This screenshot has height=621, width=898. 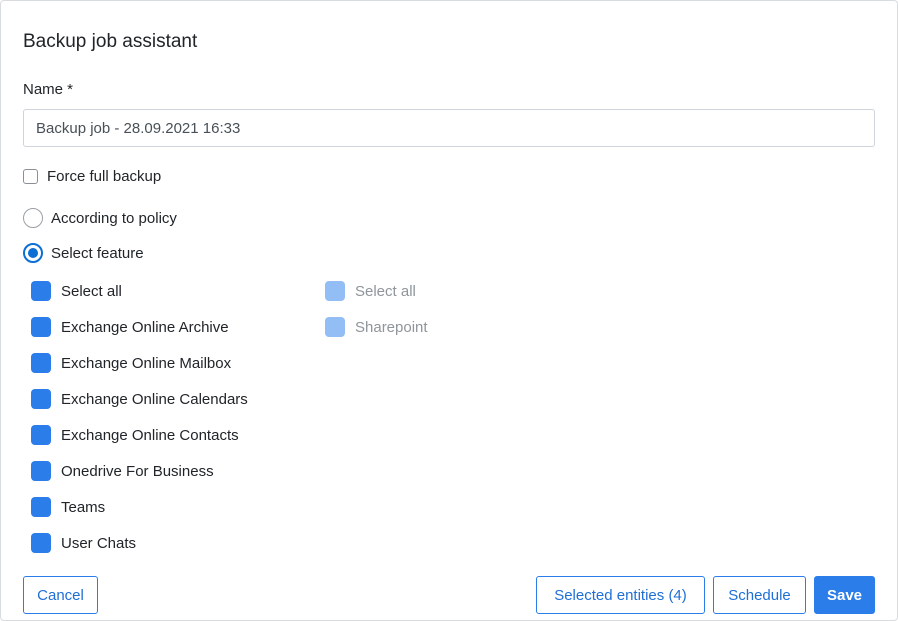 I want to click on feature-exchange-online-mailbox: Exchange Online Mailbox, so click(x=131, y=363).